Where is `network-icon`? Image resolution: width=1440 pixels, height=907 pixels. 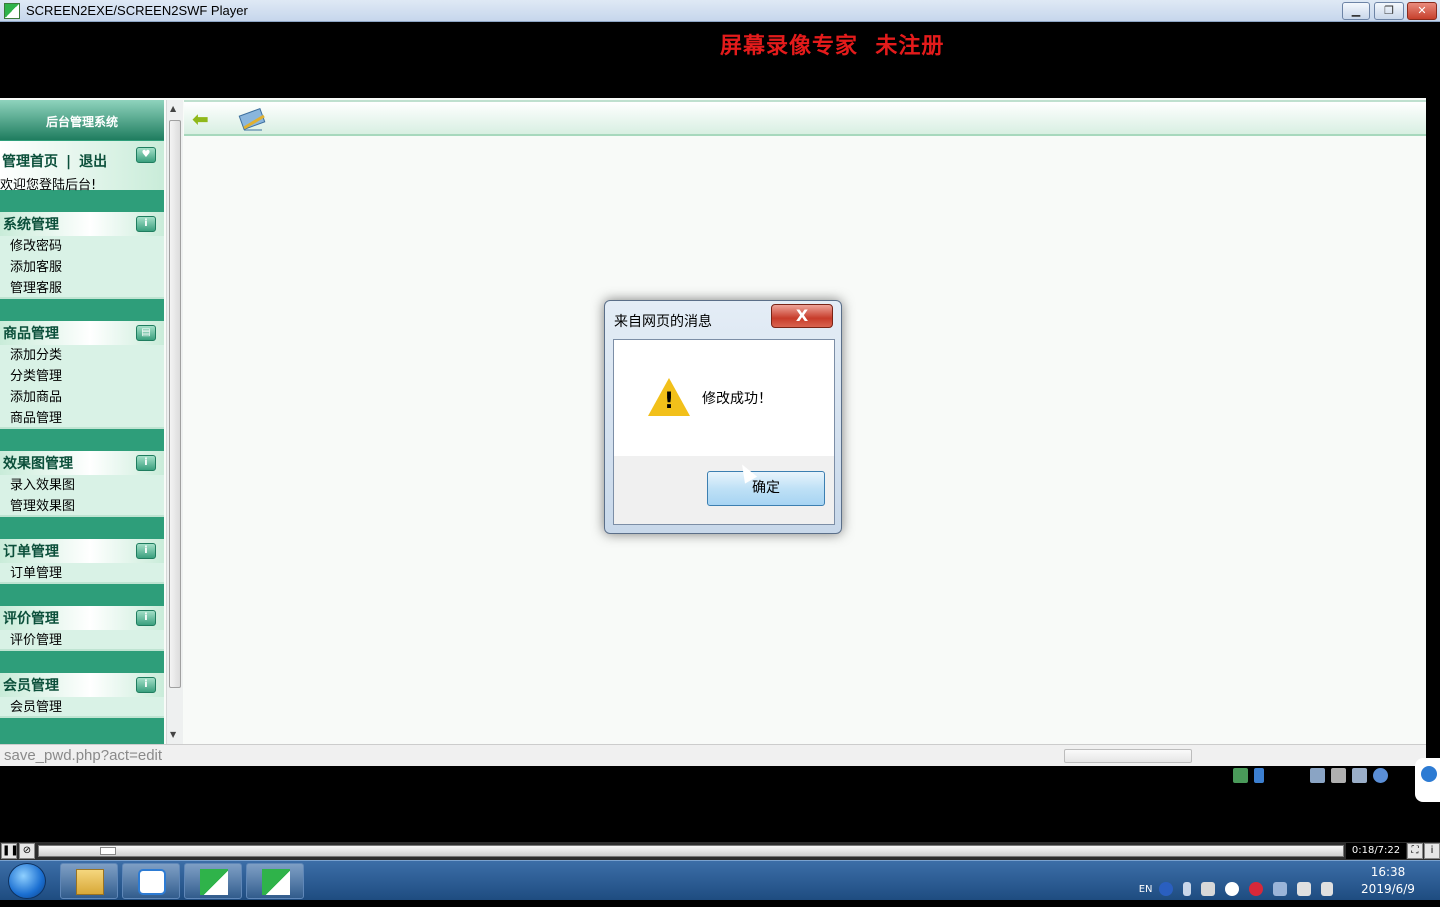
network-icon is located at coordinates (1207, 889).